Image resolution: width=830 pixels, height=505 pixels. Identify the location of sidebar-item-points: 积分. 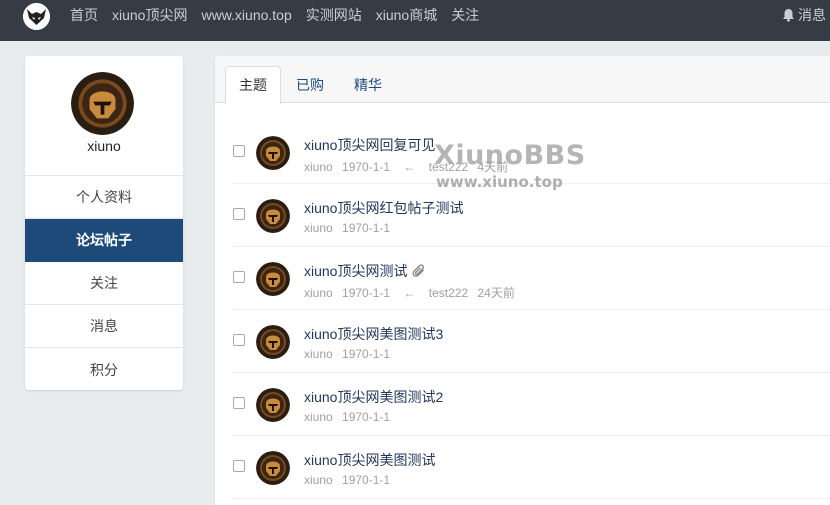
(104, 369).